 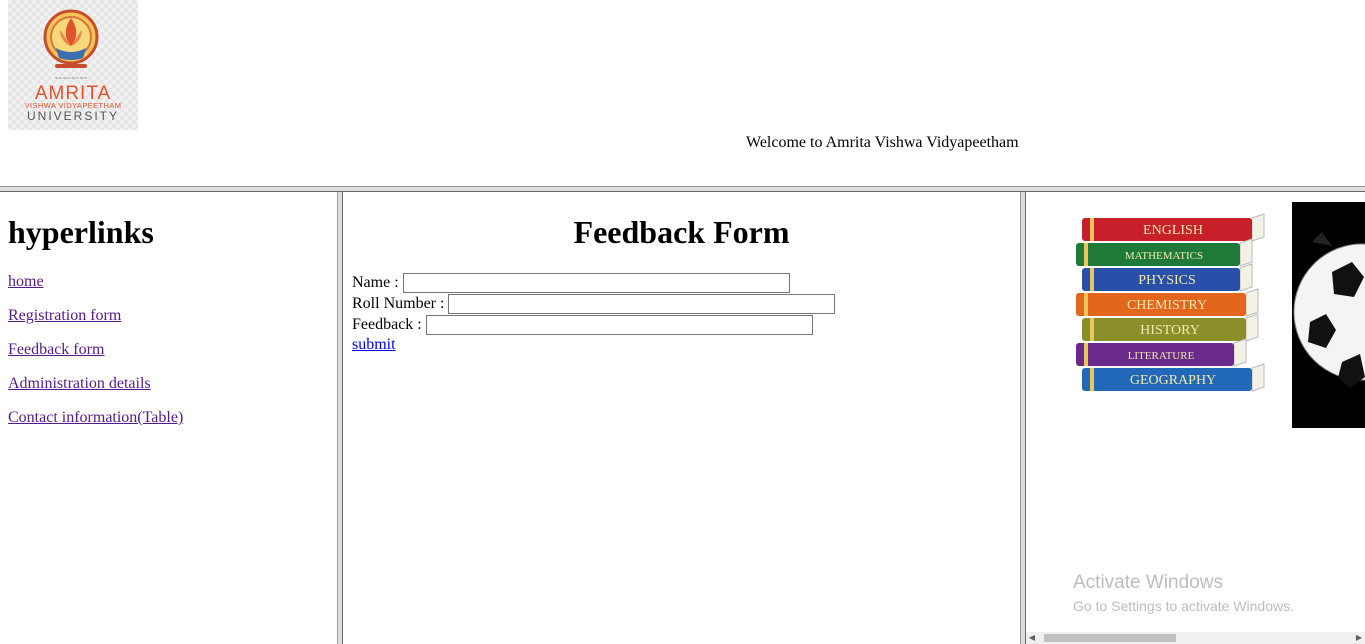 What do you see at coordinates (1359, 638) in the screenshot?
I see `scroll-right-icon: ▶` at bounding box center [1359, 638].